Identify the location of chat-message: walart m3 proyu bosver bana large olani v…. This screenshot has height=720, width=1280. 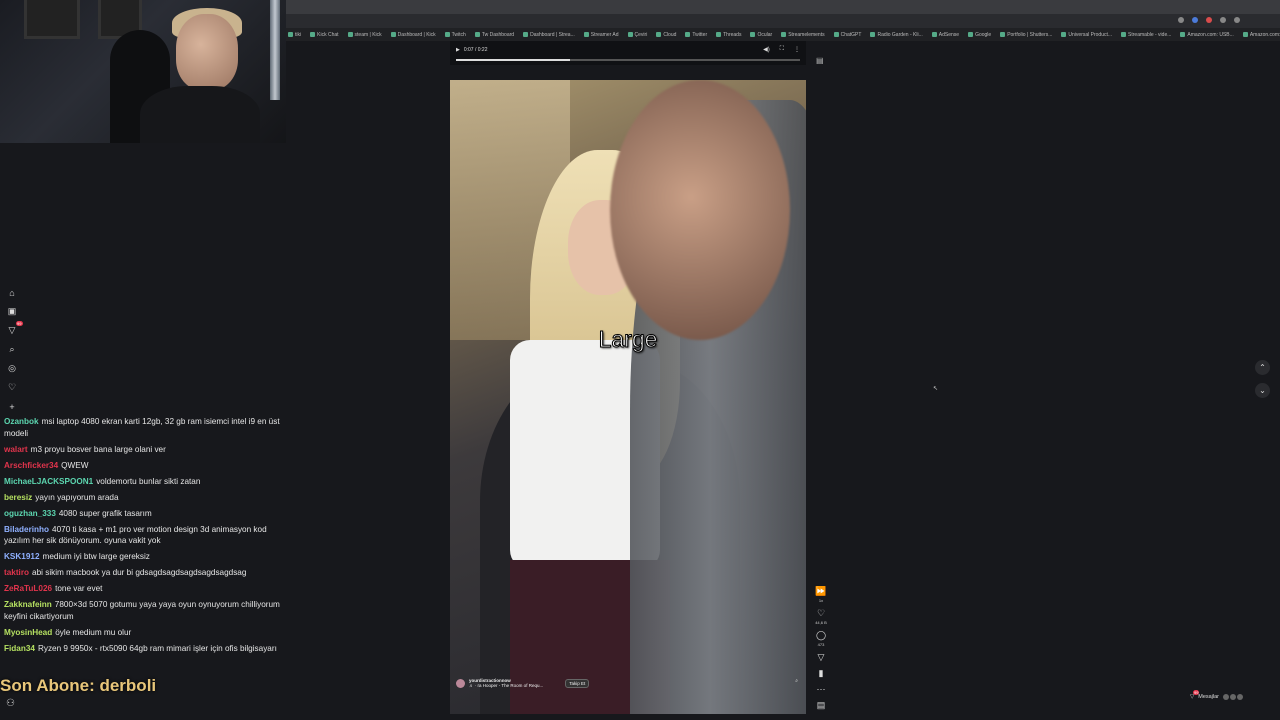
(146, 450).